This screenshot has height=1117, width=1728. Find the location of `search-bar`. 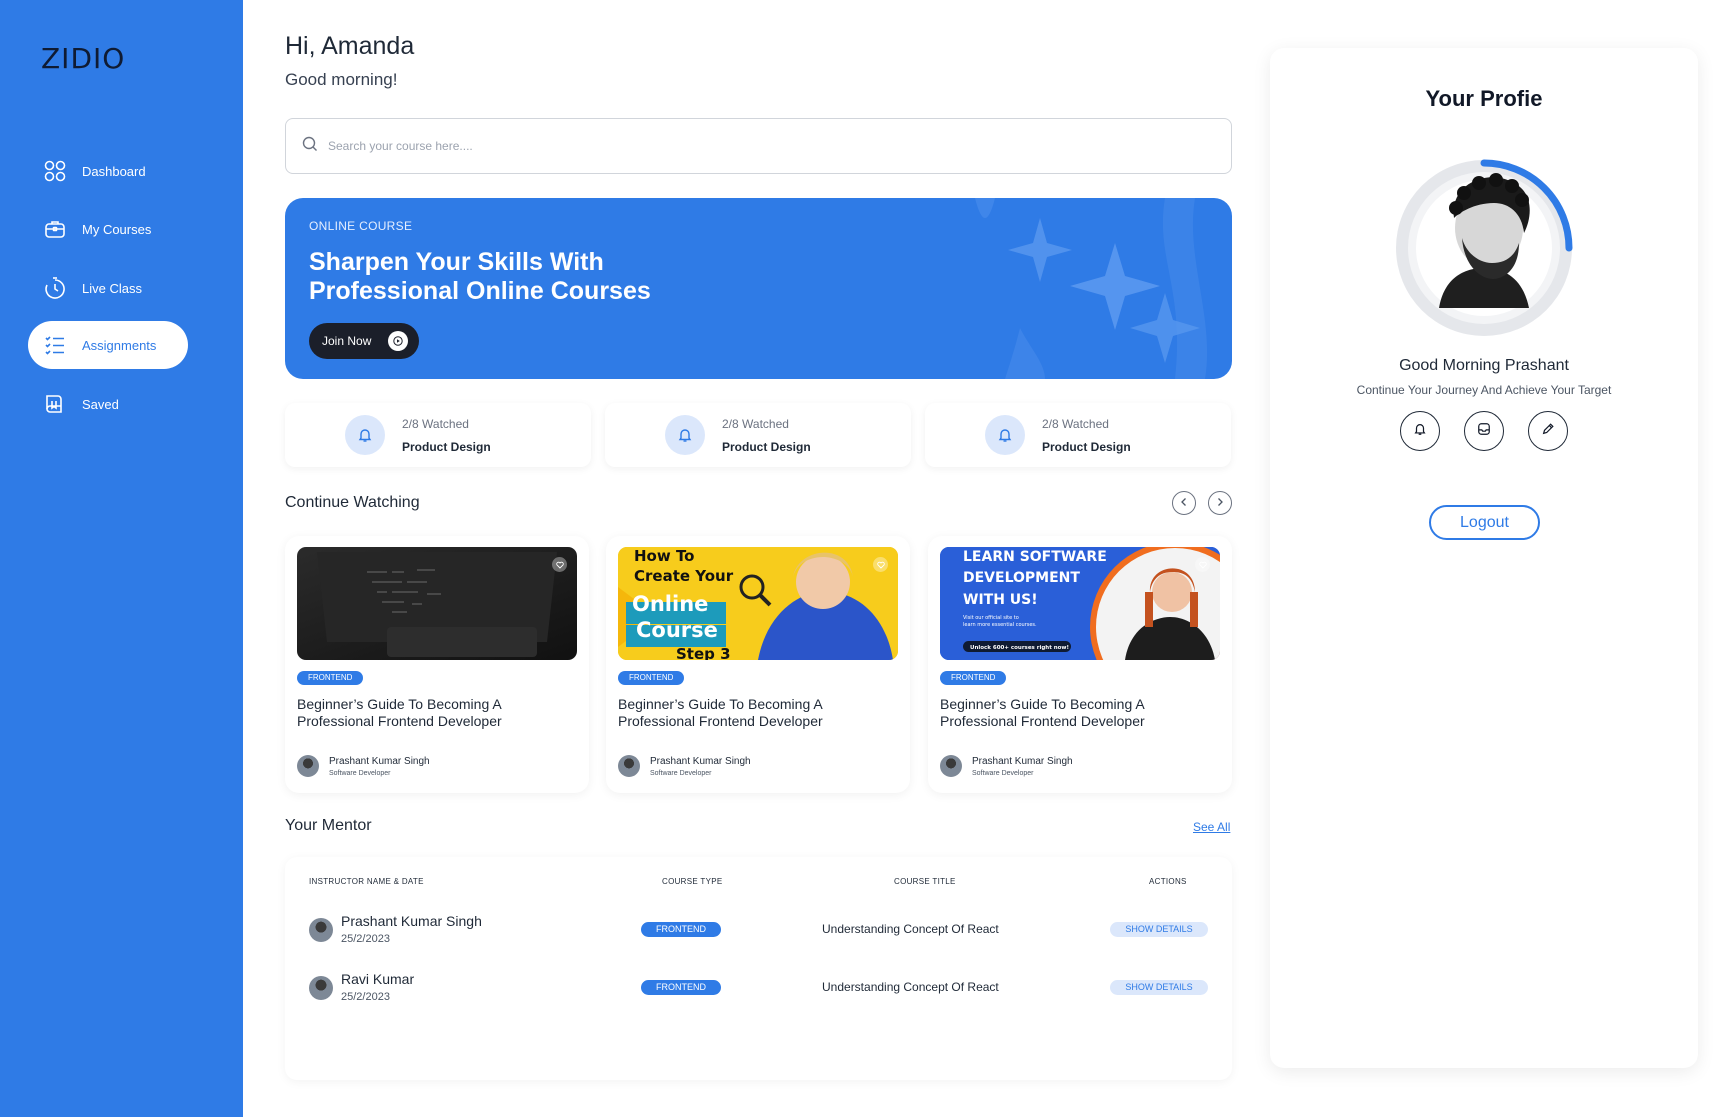

search-bar is located at coordinates (758, 146).